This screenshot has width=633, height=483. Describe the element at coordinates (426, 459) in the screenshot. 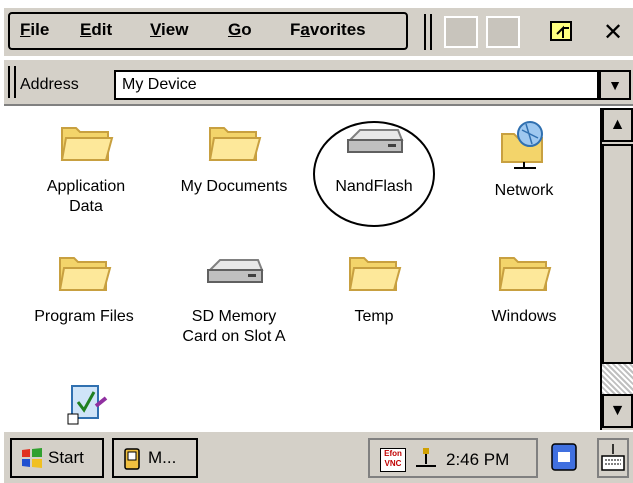

I see `network-connection-icon` at that location.